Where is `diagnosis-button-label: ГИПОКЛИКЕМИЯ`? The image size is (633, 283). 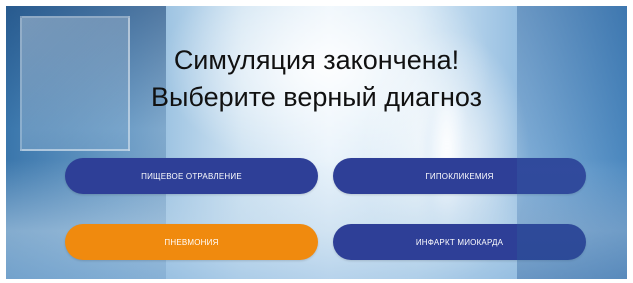 diagnosis-button-label: ГИПОКЛИКЕМИЯ is located at coordinates (459, 176).